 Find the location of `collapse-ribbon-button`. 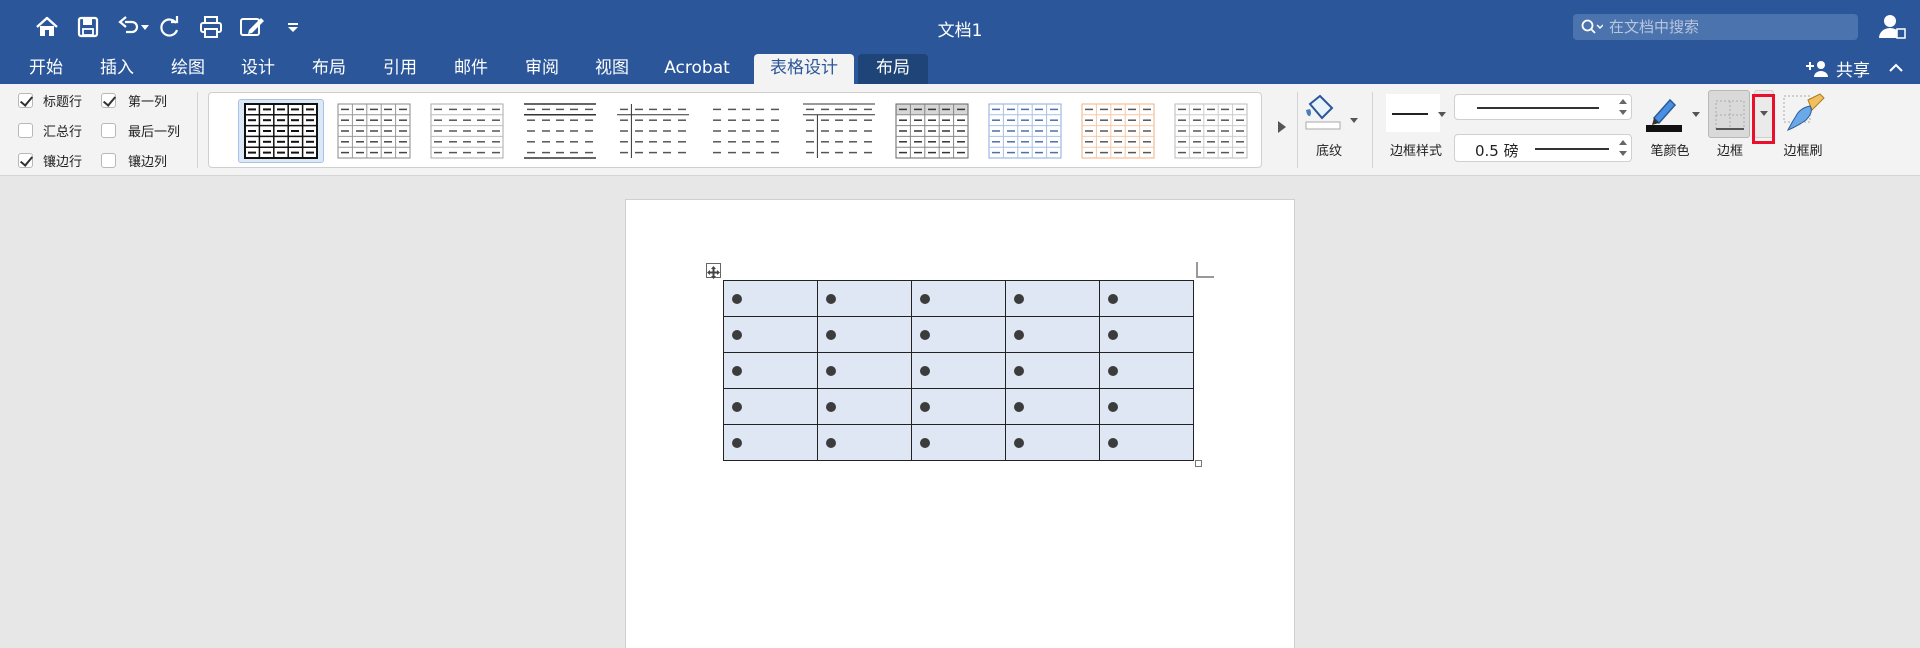

collapse-ribbon-button is located at coordinates (1896, 68).